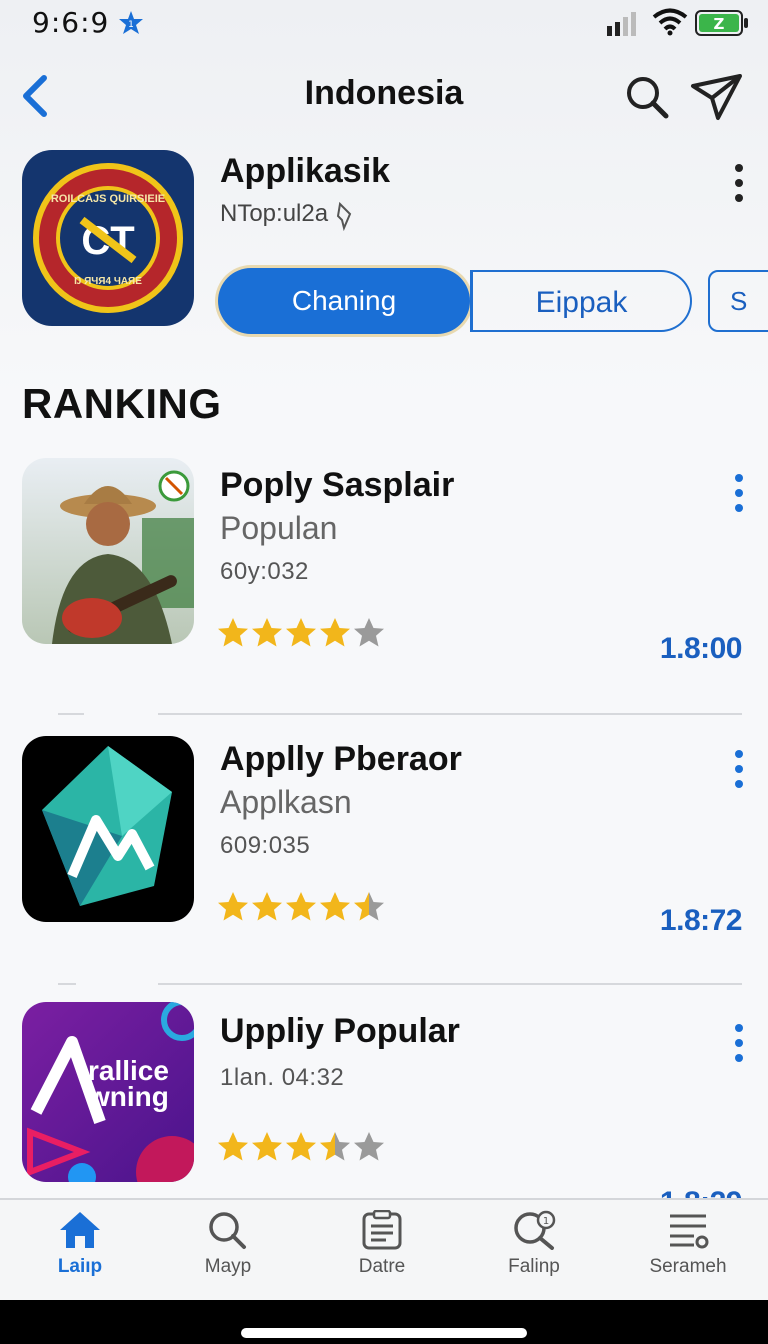 The width and height of the screenshot is (768, 1344). What do you see at coordinates (228, 1266) in the screenshot?
I see `tab-label: Mayp` at bounding box center [228, 1266].